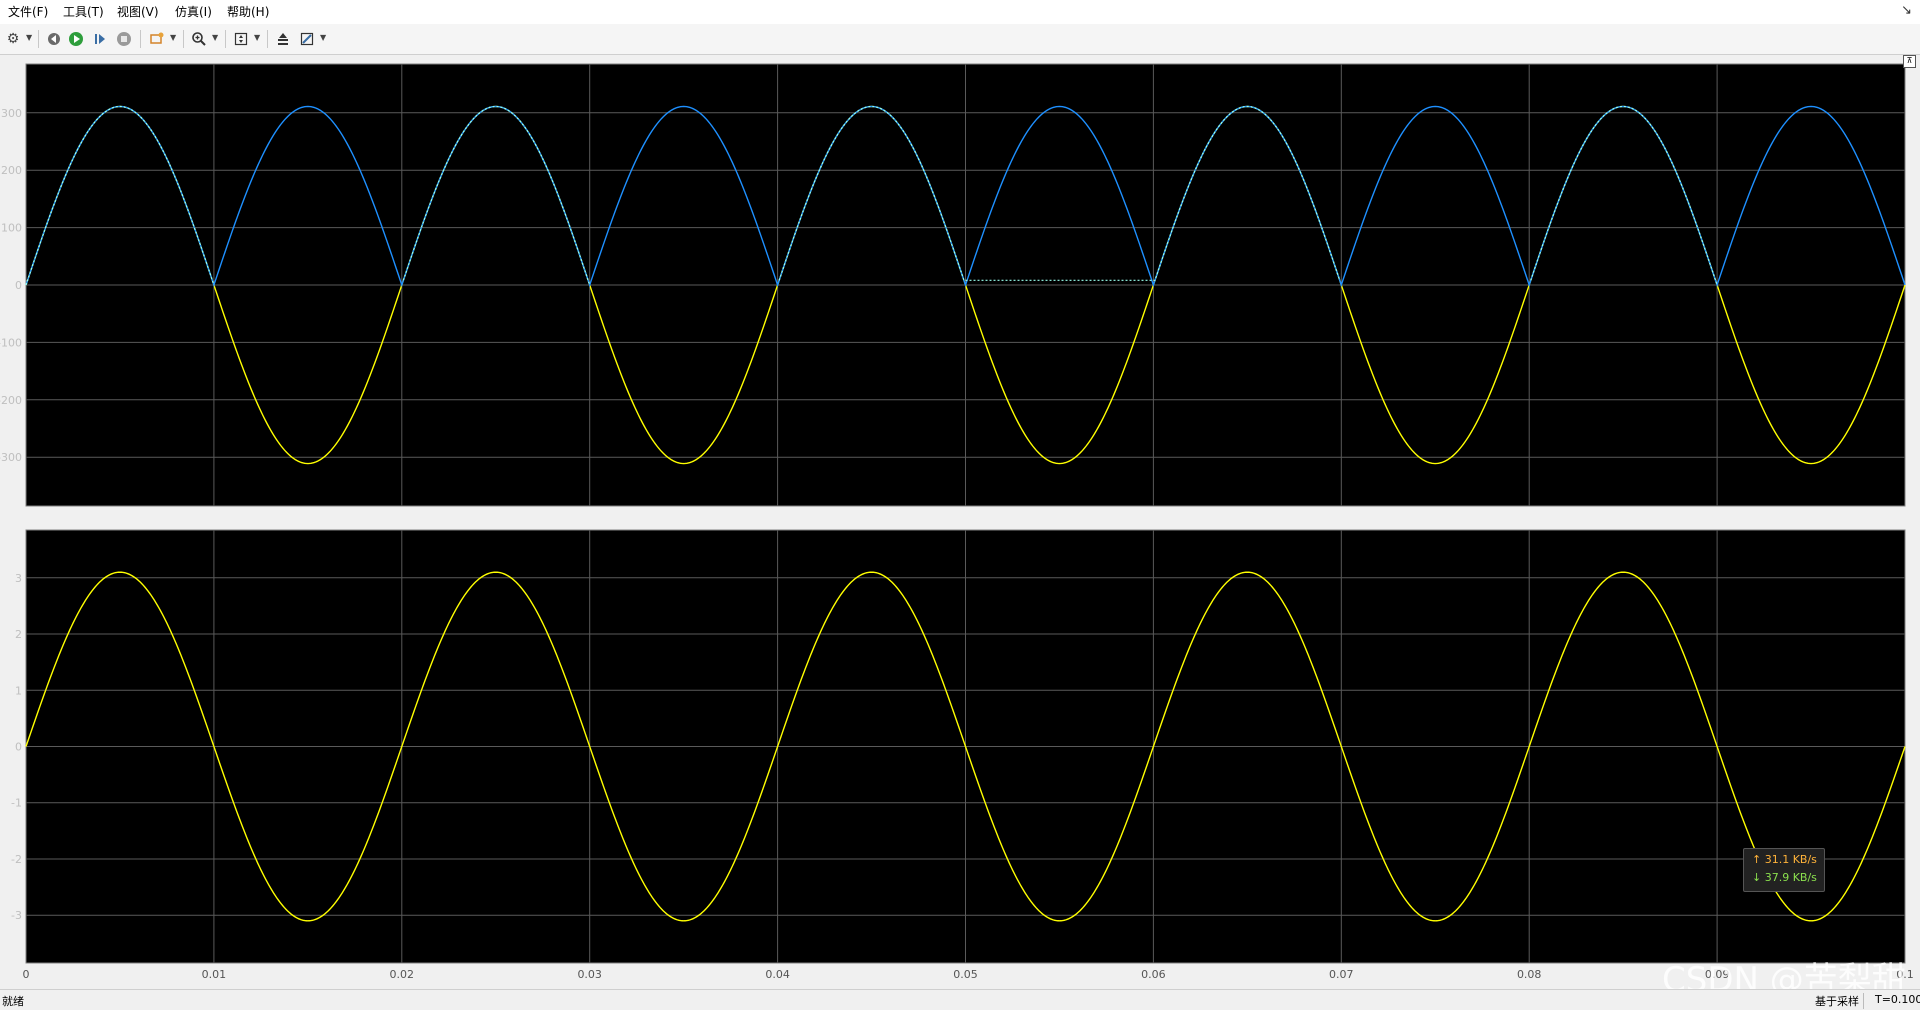 The image size is (1920, 1010). What do you see at coordinates (1905, 974) in the screenshot?
I see `x-tick-label: 0.1` at bounding box center [1905, 974].